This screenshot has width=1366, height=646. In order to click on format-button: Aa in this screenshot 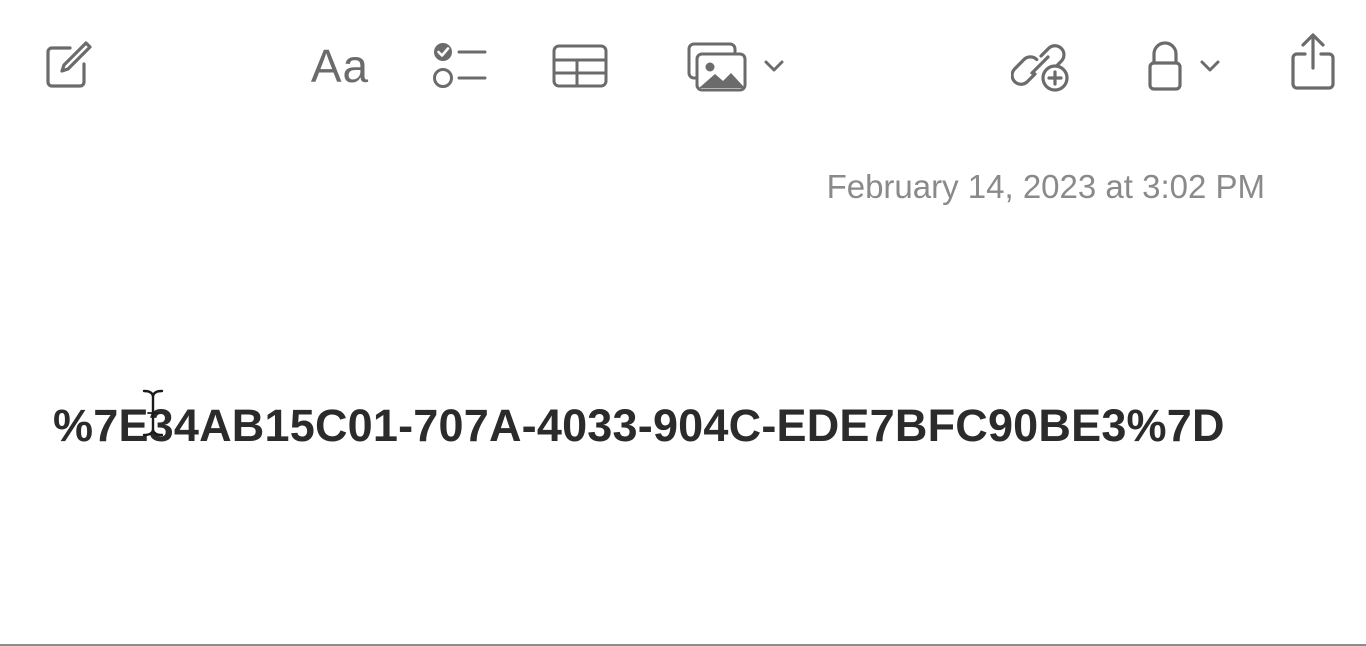, I will do `click(340, 66)`.